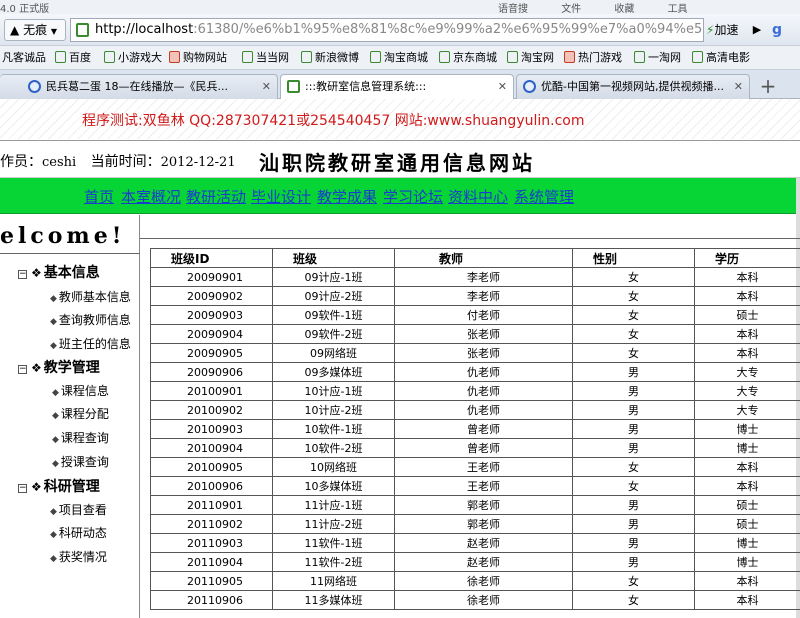 The width and height of the screenshot is (800, 618). Describe the element at coordinates (211, 543) in the screenshot. I see `cell-class-id: 20110903` at that location.